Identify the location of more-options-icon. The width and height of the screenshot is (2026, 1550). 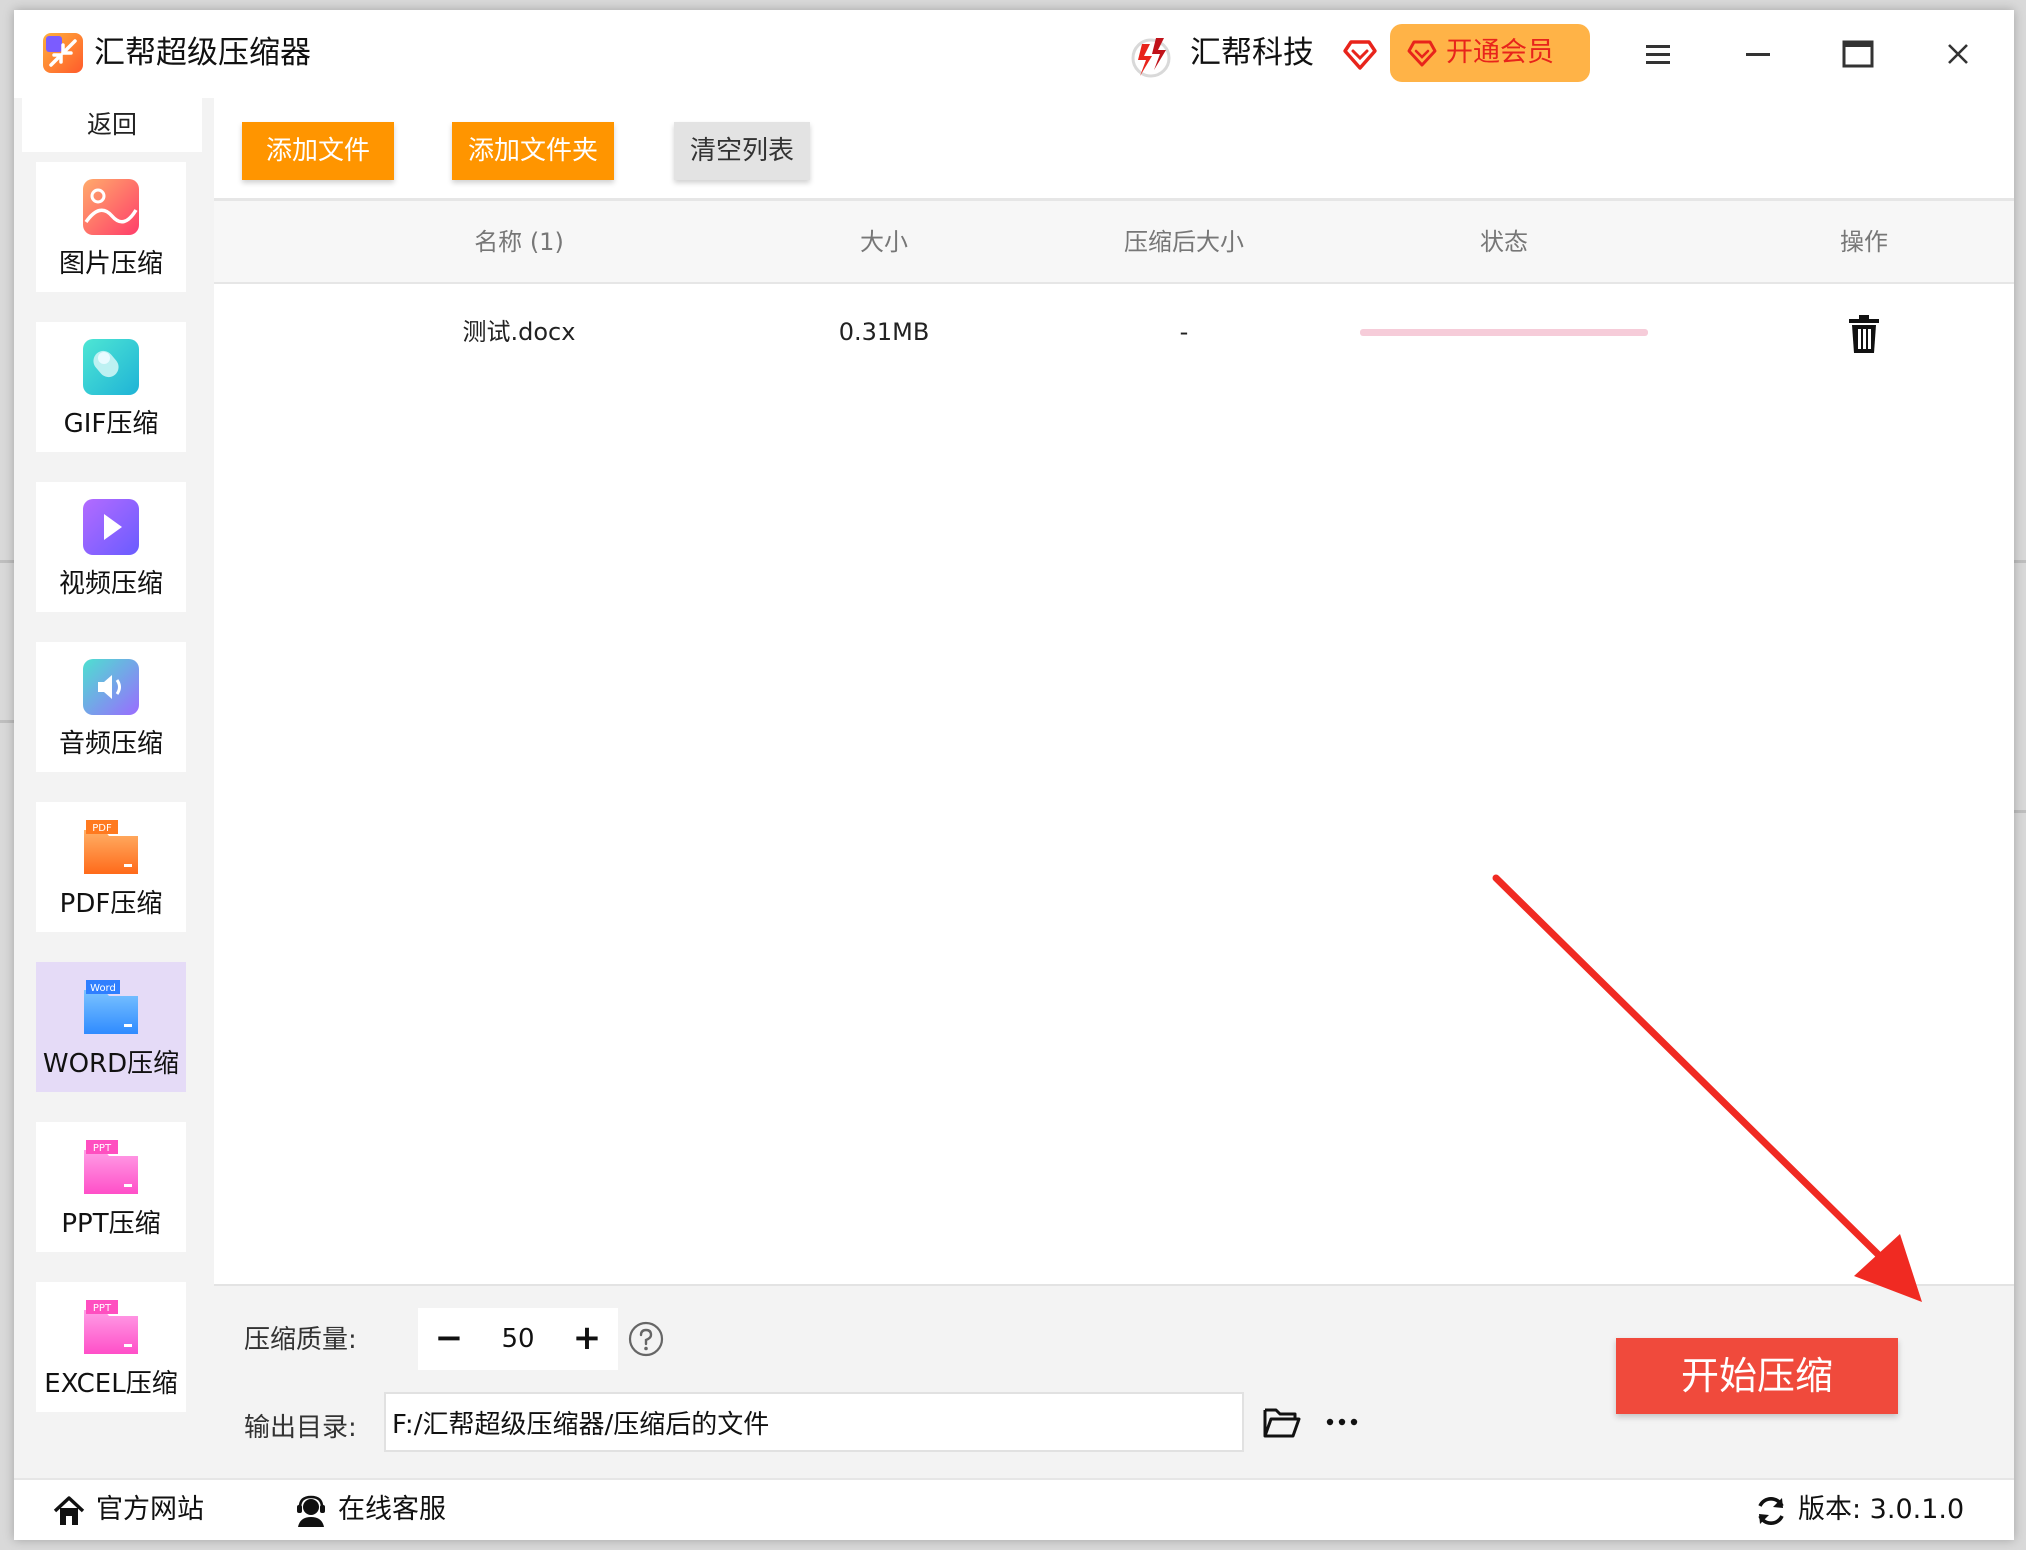
(1342, 1422).